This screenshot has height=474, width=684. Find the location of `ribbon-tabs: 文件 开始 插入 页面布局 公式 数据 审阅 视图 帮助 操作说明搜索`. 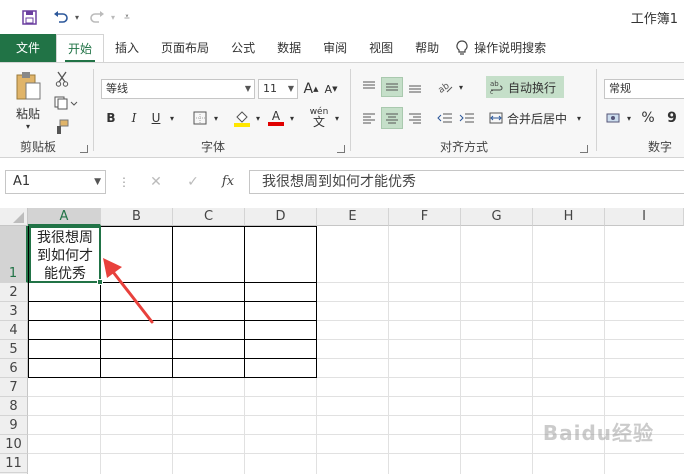

ribbon-tabs: 文件 开始 插入 页面布局 公式 数据 审阅 视图 帮助 操作说明搜索 is located at coordinates (342, 48).